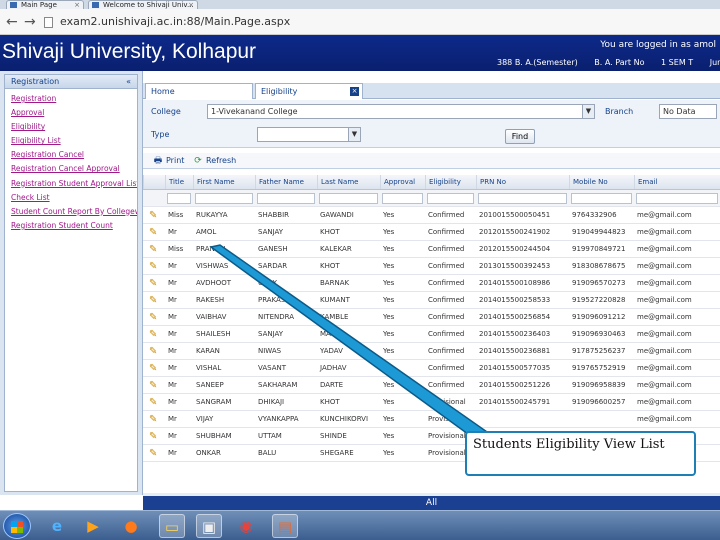 Image resolution: width=720 pixels, height=540 pixels. What do you see at coordinates (74, 212) in the screenshot?
I see `sidebar-item-count-report: Student Count Report By Collegewise` at bounding box center [74, 212].